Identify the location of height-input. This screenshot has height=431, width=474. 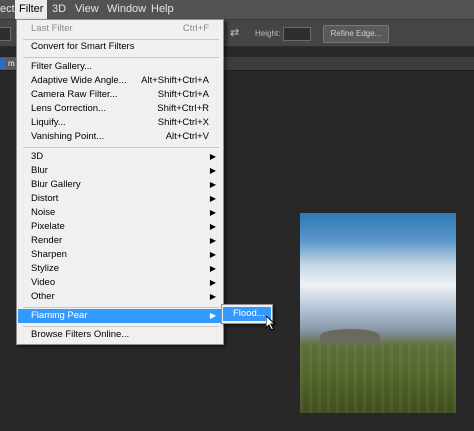
(297, 34).